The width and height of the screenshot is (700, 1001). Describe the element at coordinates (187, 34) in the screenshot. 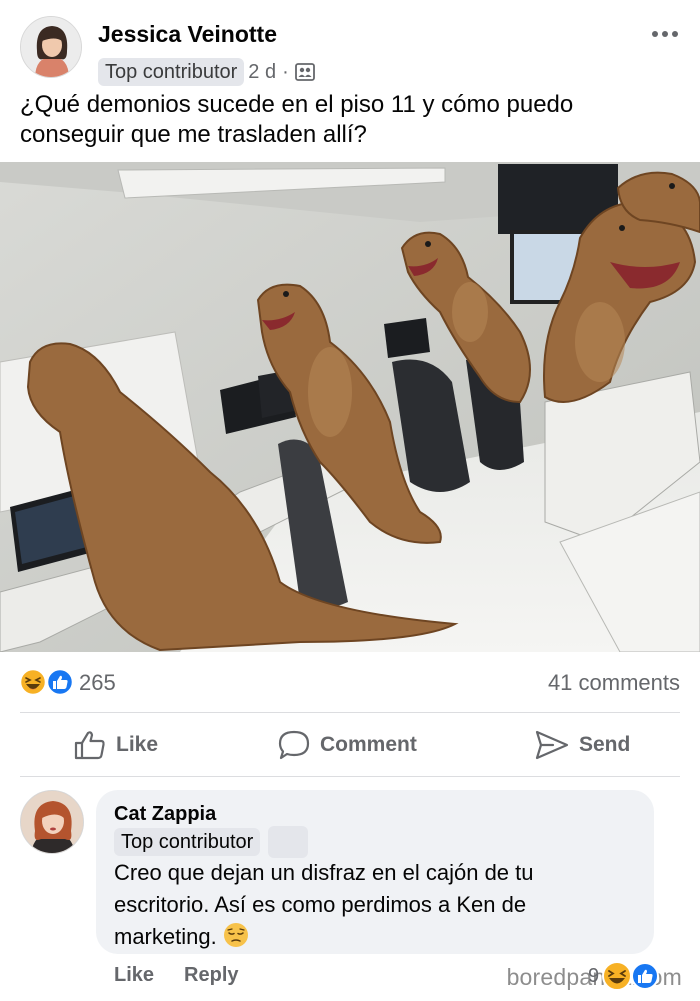

I see `author-name: Jessica Veinotte` at that location.